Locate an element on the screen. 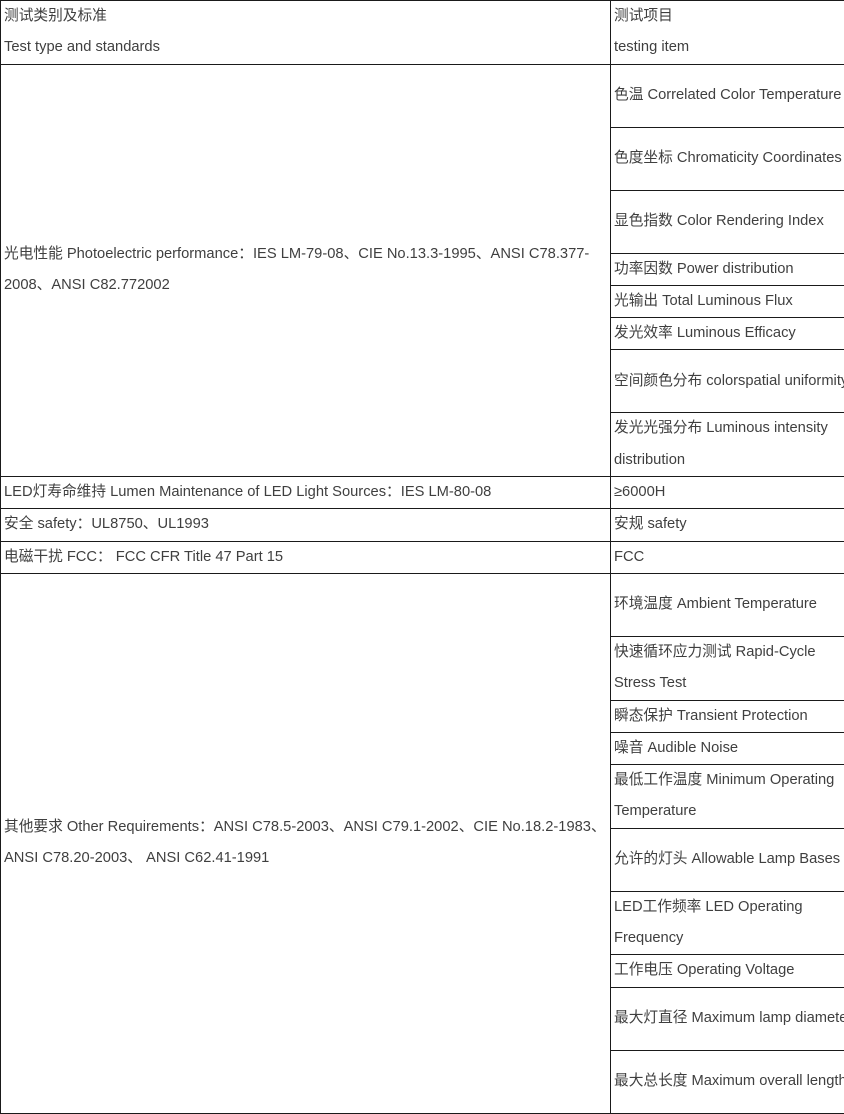 Image resolution: width=844 pixels, height=1114 pixels. header-left-en: Test type and standards is located at coordinates (305, 47).